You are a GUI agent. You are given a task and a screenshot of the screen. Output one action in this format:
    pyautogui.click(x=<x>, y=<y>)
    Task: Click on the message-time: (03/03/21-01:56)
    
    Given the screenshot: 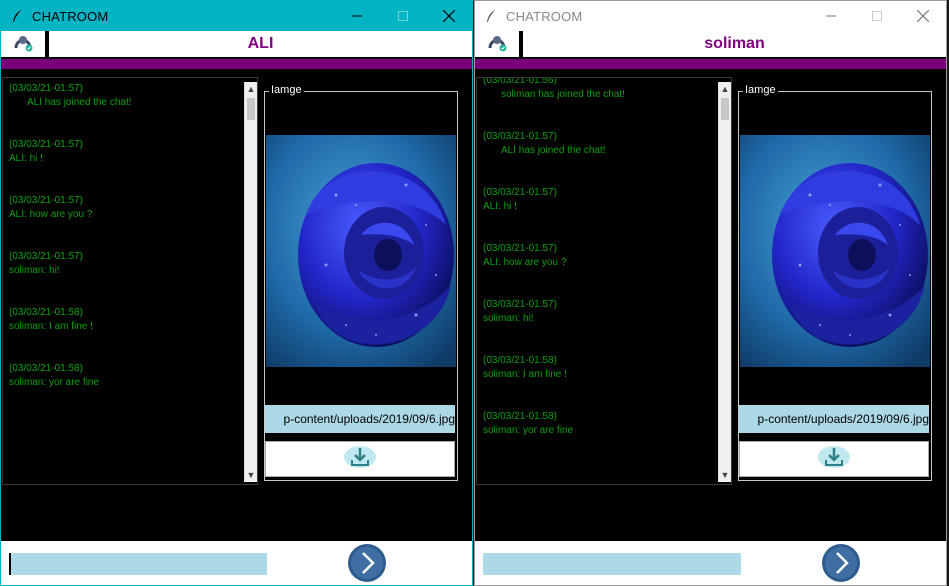 What is the action you would take?
    pyautogui.click(x=520, y=81)
    